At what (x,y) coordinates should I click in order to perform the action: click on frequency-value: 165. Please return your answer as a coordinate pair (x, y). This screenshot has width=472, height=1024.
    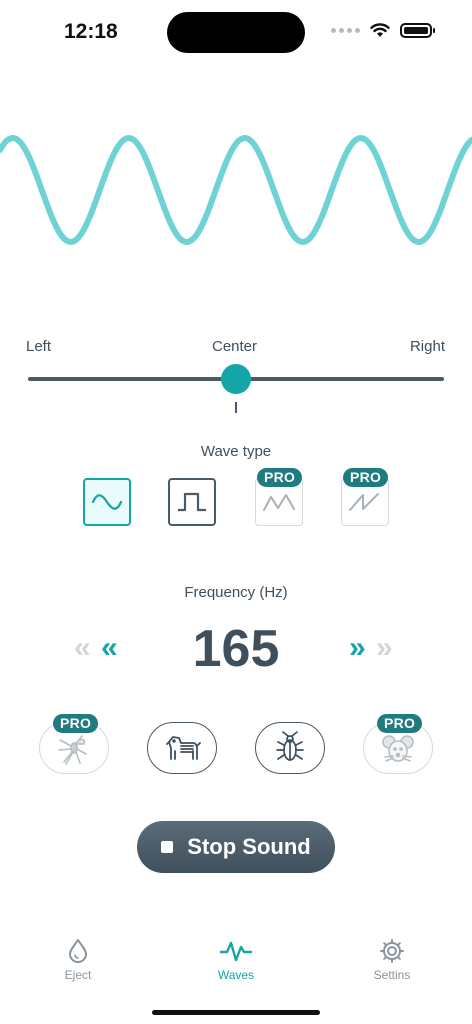
    Looking at the image, I should click on (236, 649).